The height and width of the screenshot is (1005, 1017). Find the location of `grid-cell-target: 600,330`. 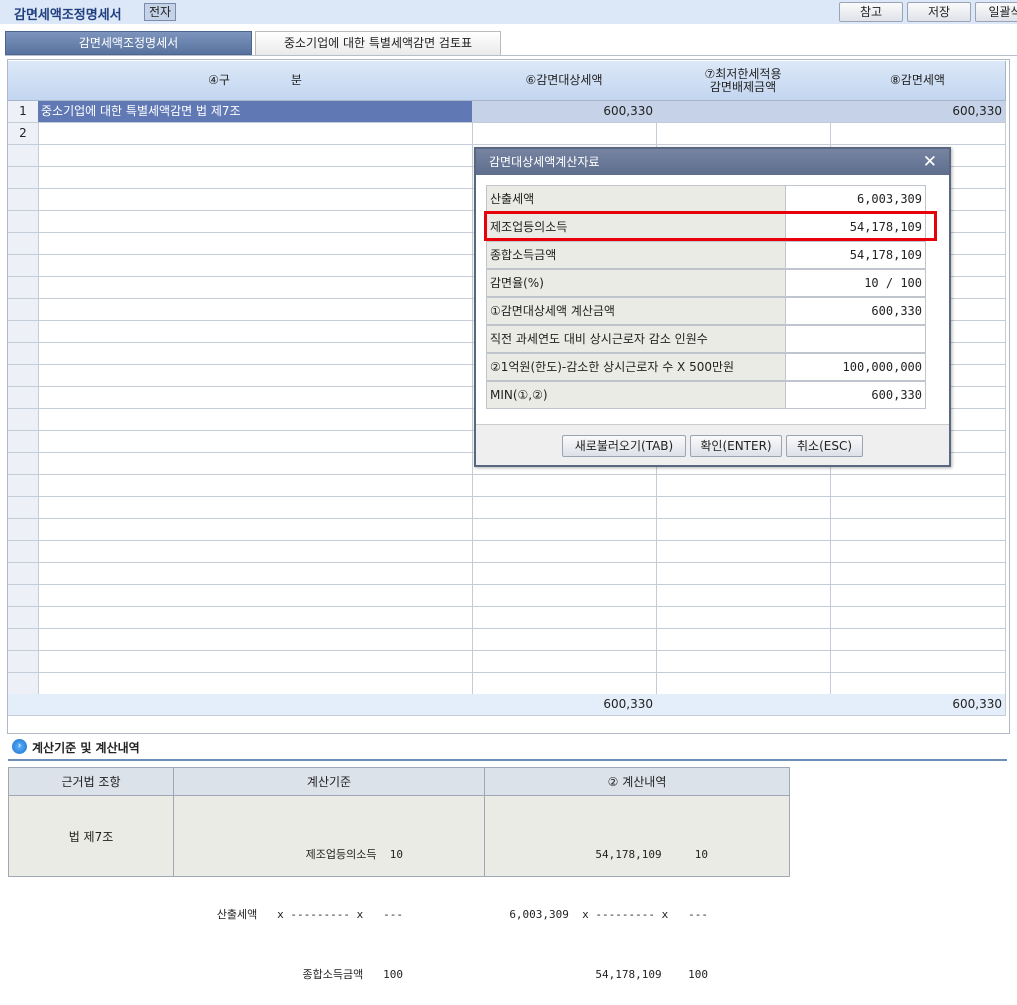

grid-cell-target: 600,330 is located at coordinates (564, 112).